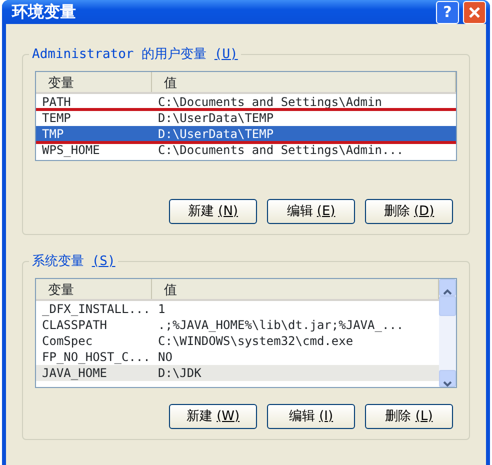 This screenshot has width=492, height=465. What do you see at coordinates (304, 82) in the screenshot?
I see `column-header: 值` at bounding box center [304, 82].